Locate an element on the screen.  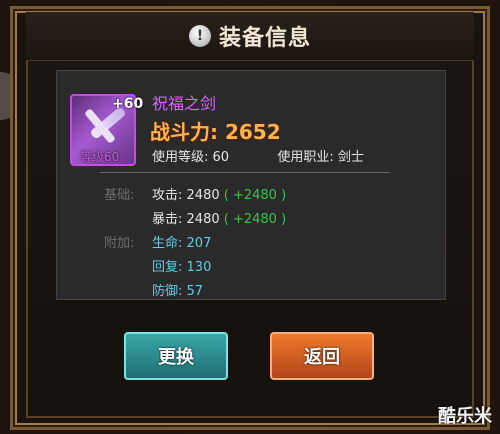
item-level-tag: 等级60 is located at coordinates (100, 157).